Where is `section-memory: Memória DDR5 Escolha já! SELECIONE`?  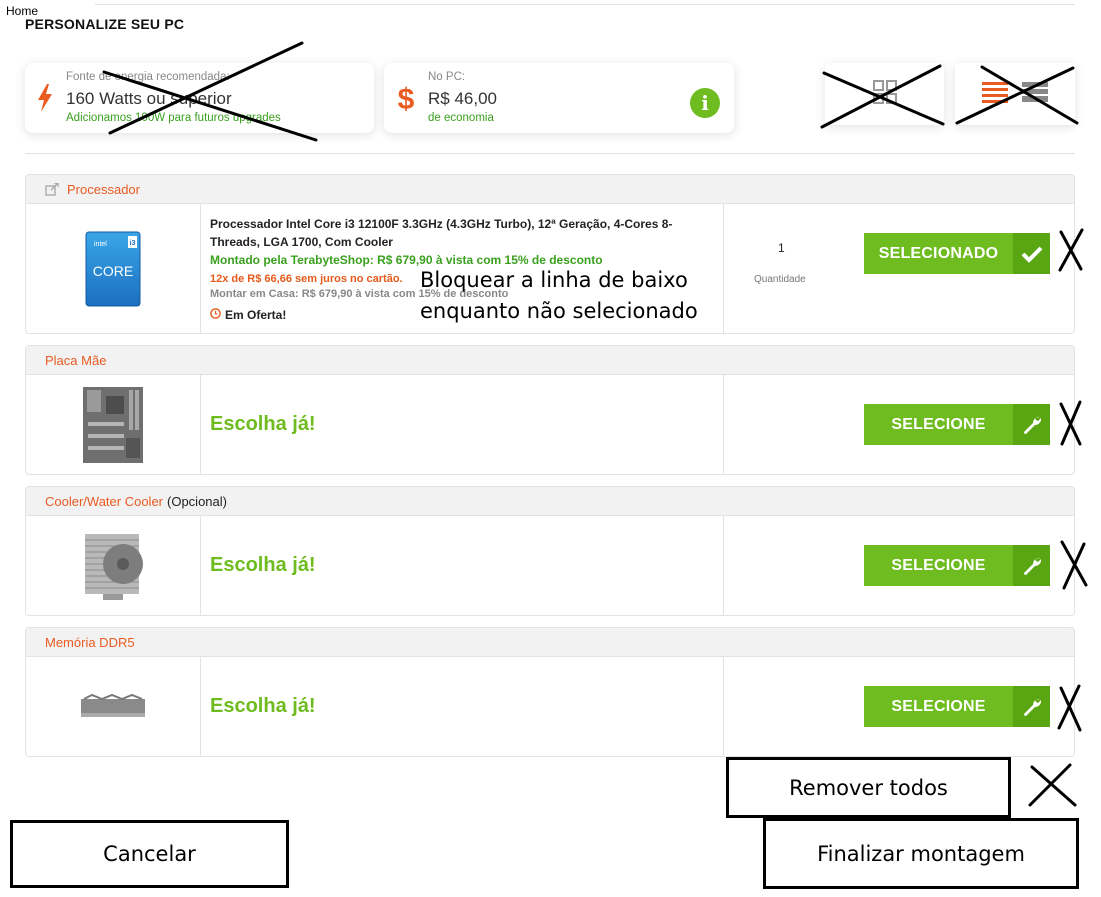
section-memory: Memória DDR5 Escolha já! SELECIONE is located at coordinates (550, 692).